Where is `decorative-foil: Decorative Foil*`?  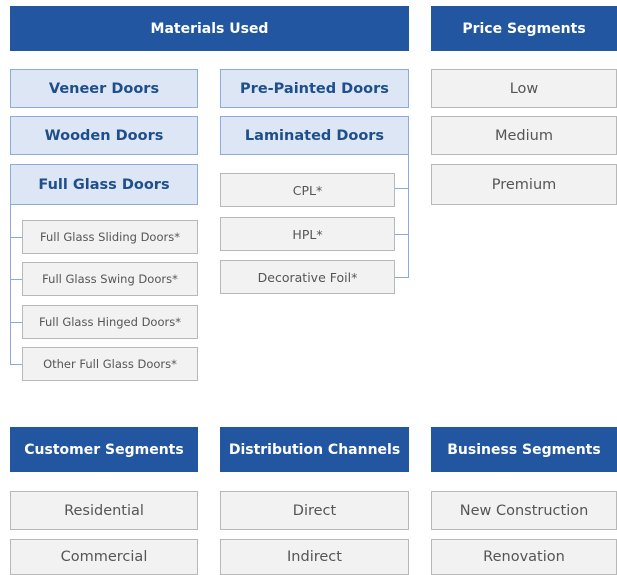 decorative-foil: Decorative Foil* is located at coordinates (307, 277).